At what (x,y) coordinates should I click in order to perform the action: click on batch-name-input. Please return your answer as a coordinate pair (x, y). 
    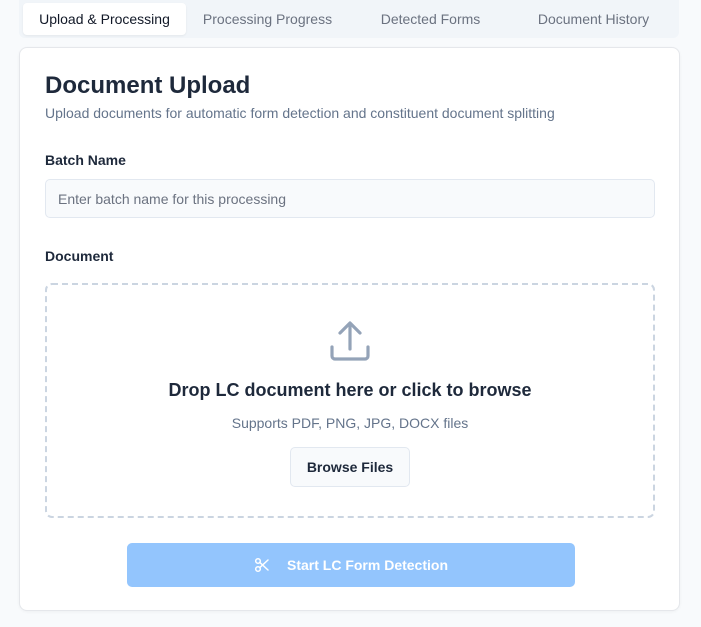
    Looking at the image, I should click on (350, 198).